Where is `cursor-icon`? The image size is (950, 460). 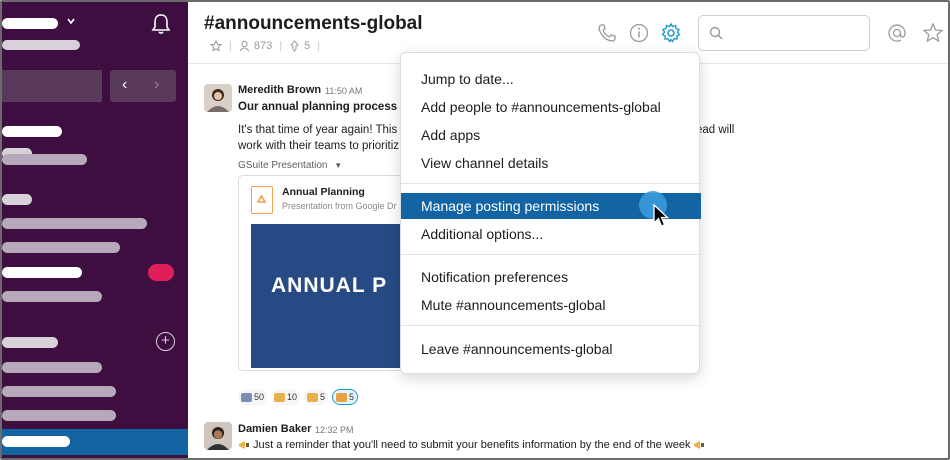
cursor-icon is located at coordinates (661, 215).